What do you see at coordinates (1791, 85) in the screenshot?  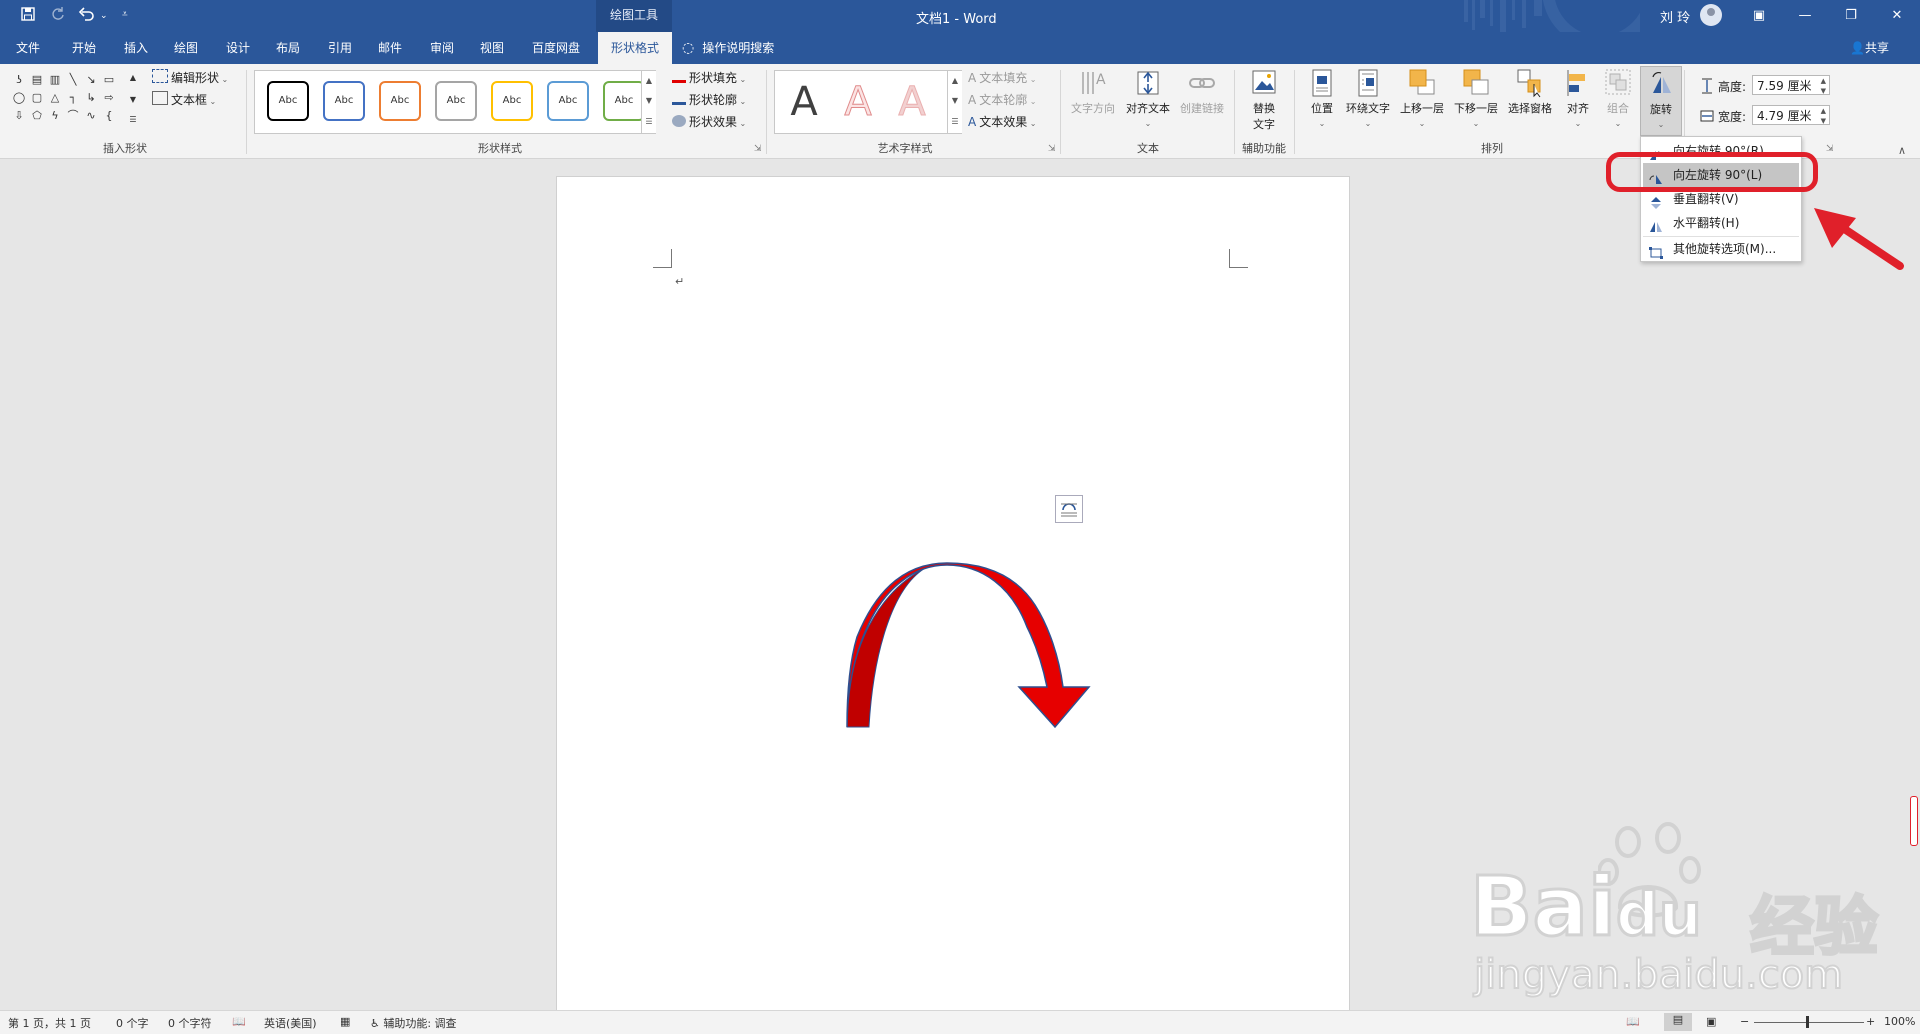 I see `height-input: 7.59 厘米 ▲ ▼` at bounding box center [1791, 85].